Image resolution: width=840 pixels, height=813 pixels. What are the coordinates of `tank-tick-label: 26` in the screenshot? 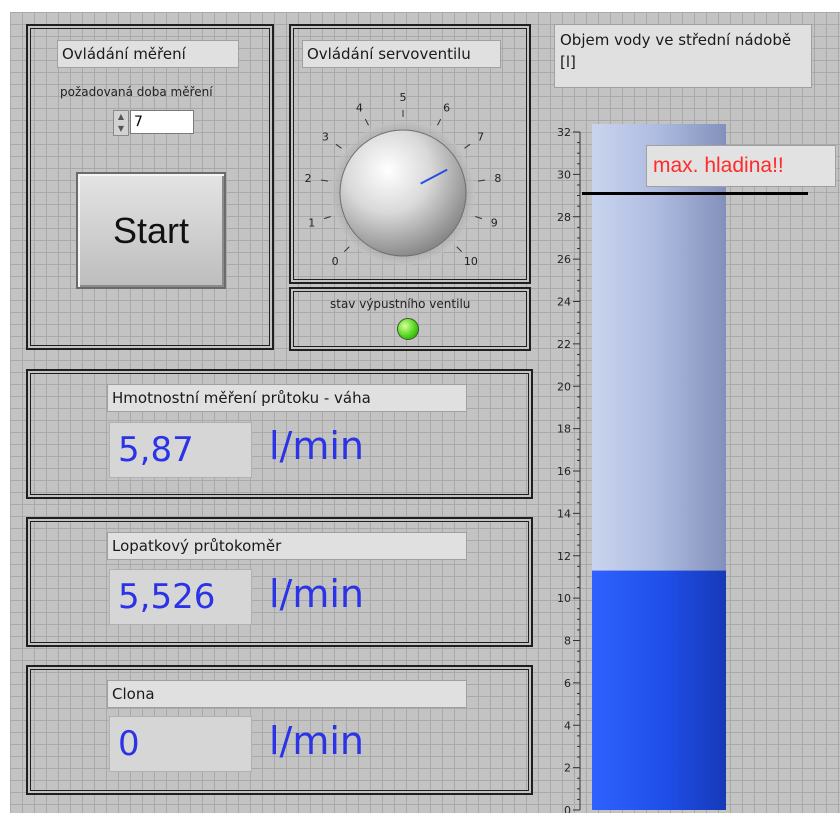 It's located at (564, 259).